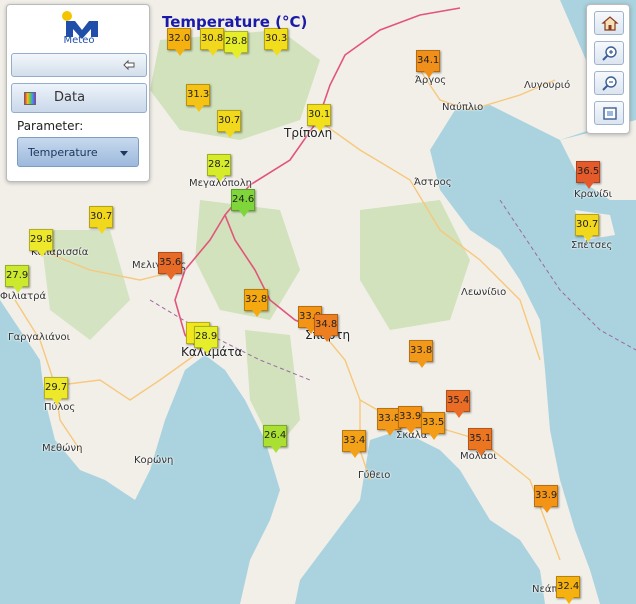 The width and height of the screenshot is (636, 604). What do you see at coordinates (79, 65) in the screenshot?
I see `time-slider` at bounding box center [79, 65].